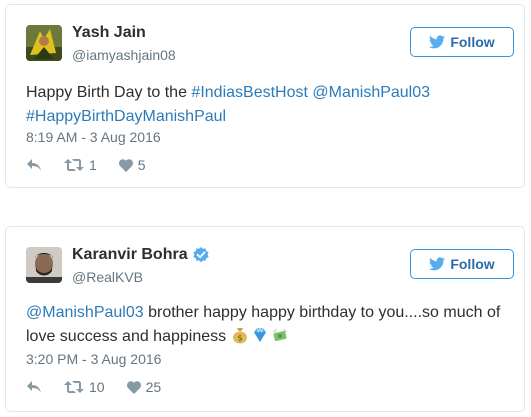  I want to click on like-button: 5, so click(132, 165).